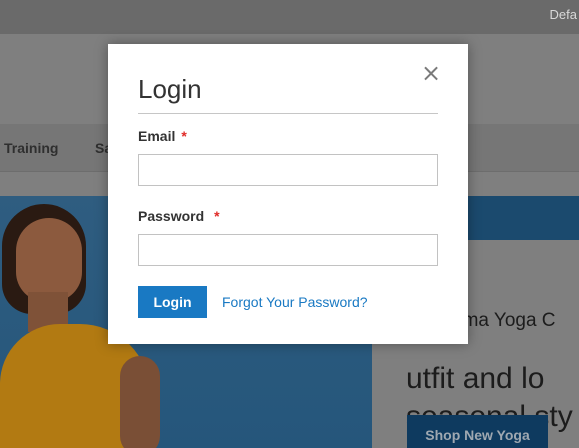  Describe the element at coordinates (162, 136) in the screenshot. I see `email-label: Email *` at that location.